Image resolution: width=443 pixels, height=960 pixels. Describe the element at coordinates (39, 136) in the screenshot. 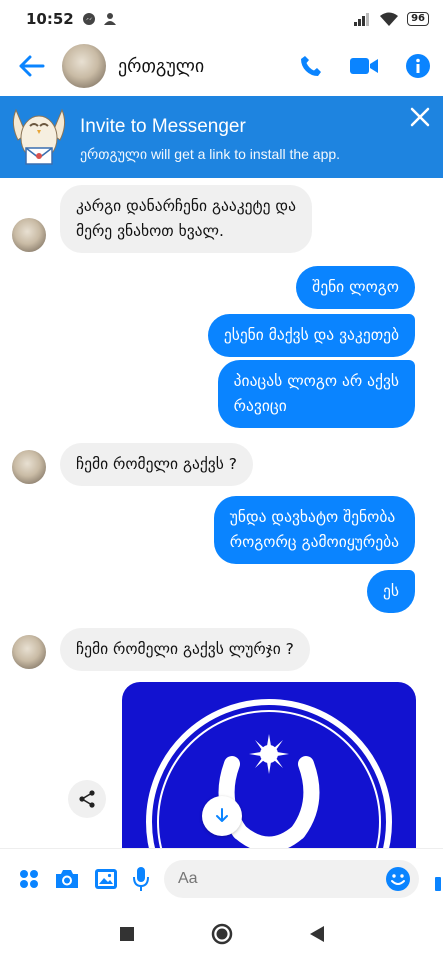

I see `owl-mascot-icon` at that location.